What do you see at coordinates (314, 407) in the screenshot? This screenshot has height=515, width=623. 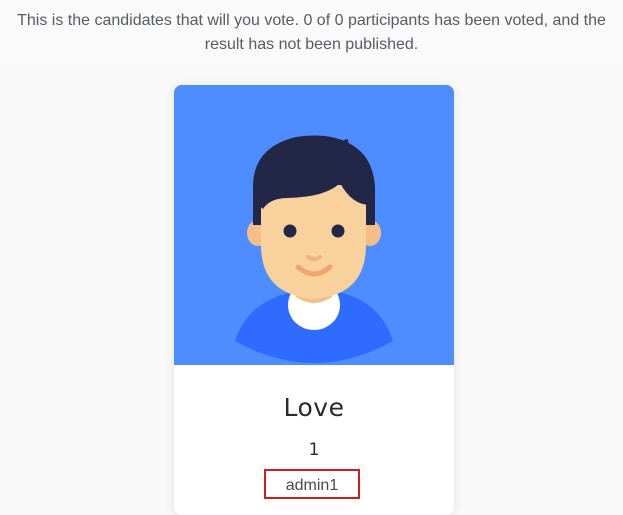 I see `candidate-name: Love` at bounding box center [314, 407].